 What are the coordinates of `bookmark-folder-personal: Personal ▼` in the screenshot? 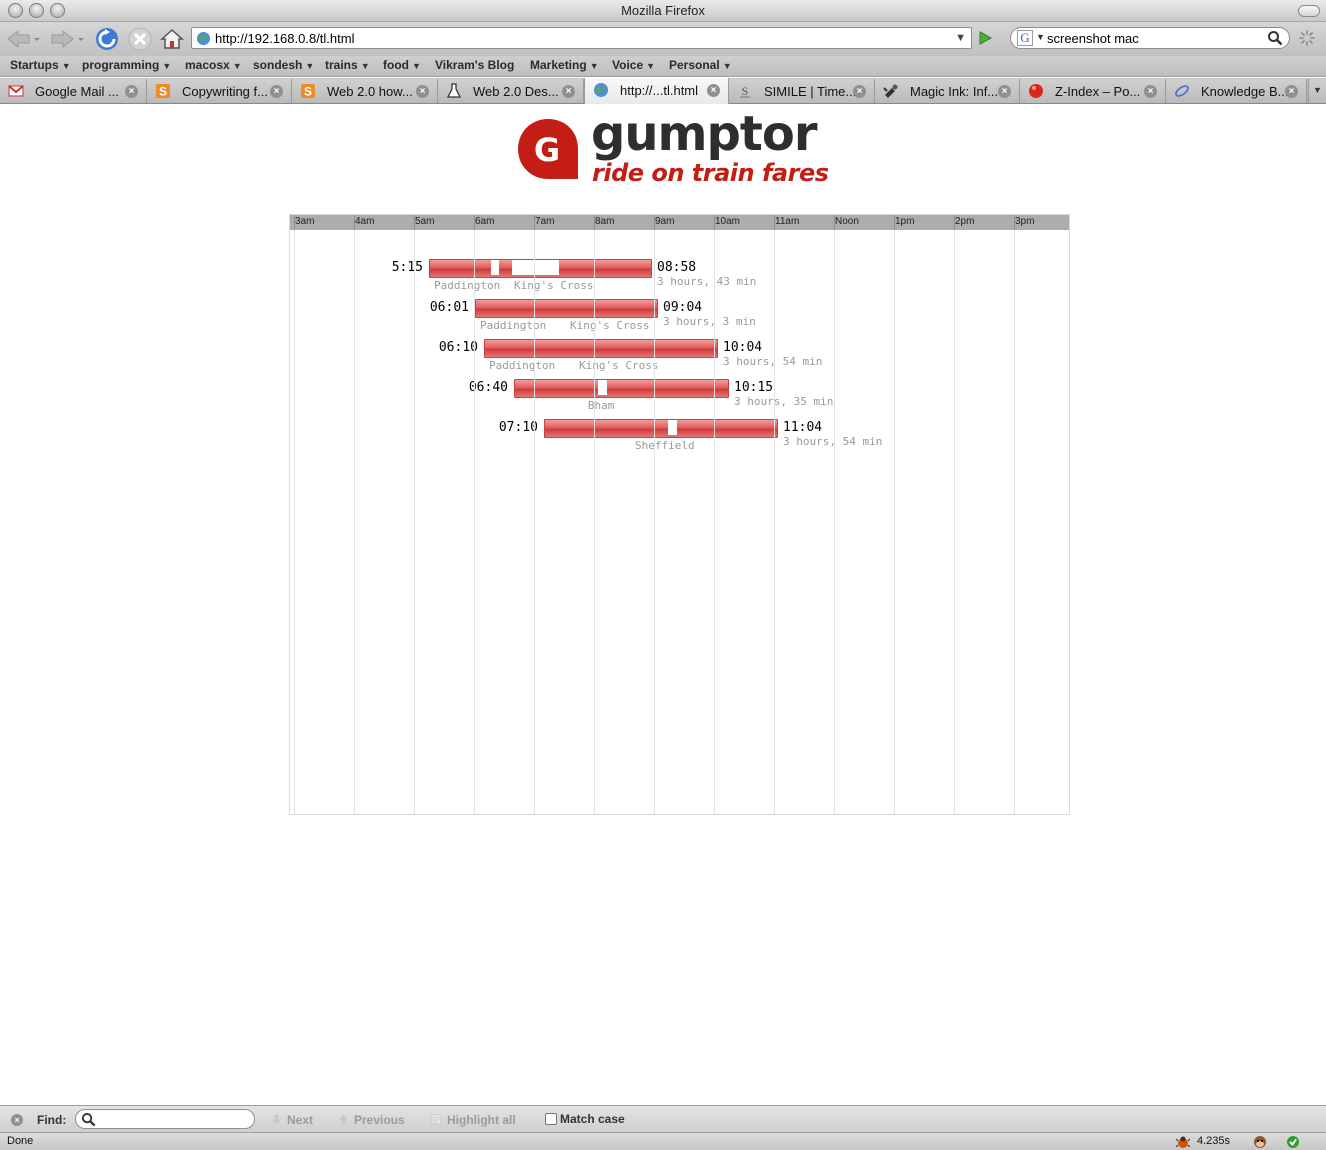 It's located at (700, 65).